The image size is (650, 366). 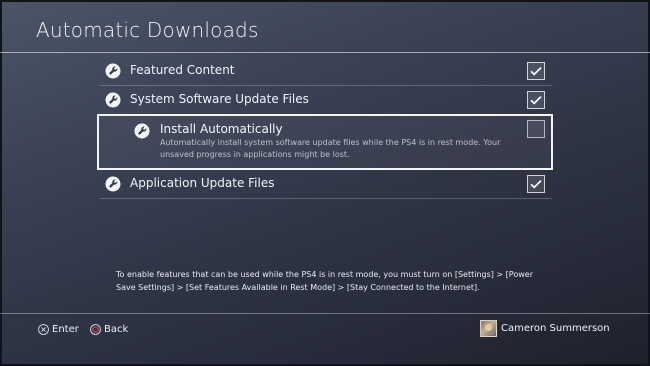 What do you see at coordinates (65, 329) in the screenshot?
I see `enter-label: Enter` at bounding box center [65, 329].